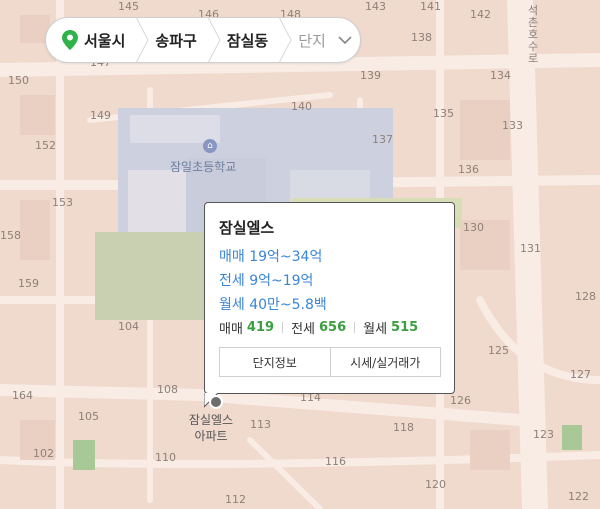 The height and width of the screenshot is (509, 600). Describe the element at coordinates (329, 255) in the screenshot. I see `sale-price-range-link: 매매 19억~34억` at that location.